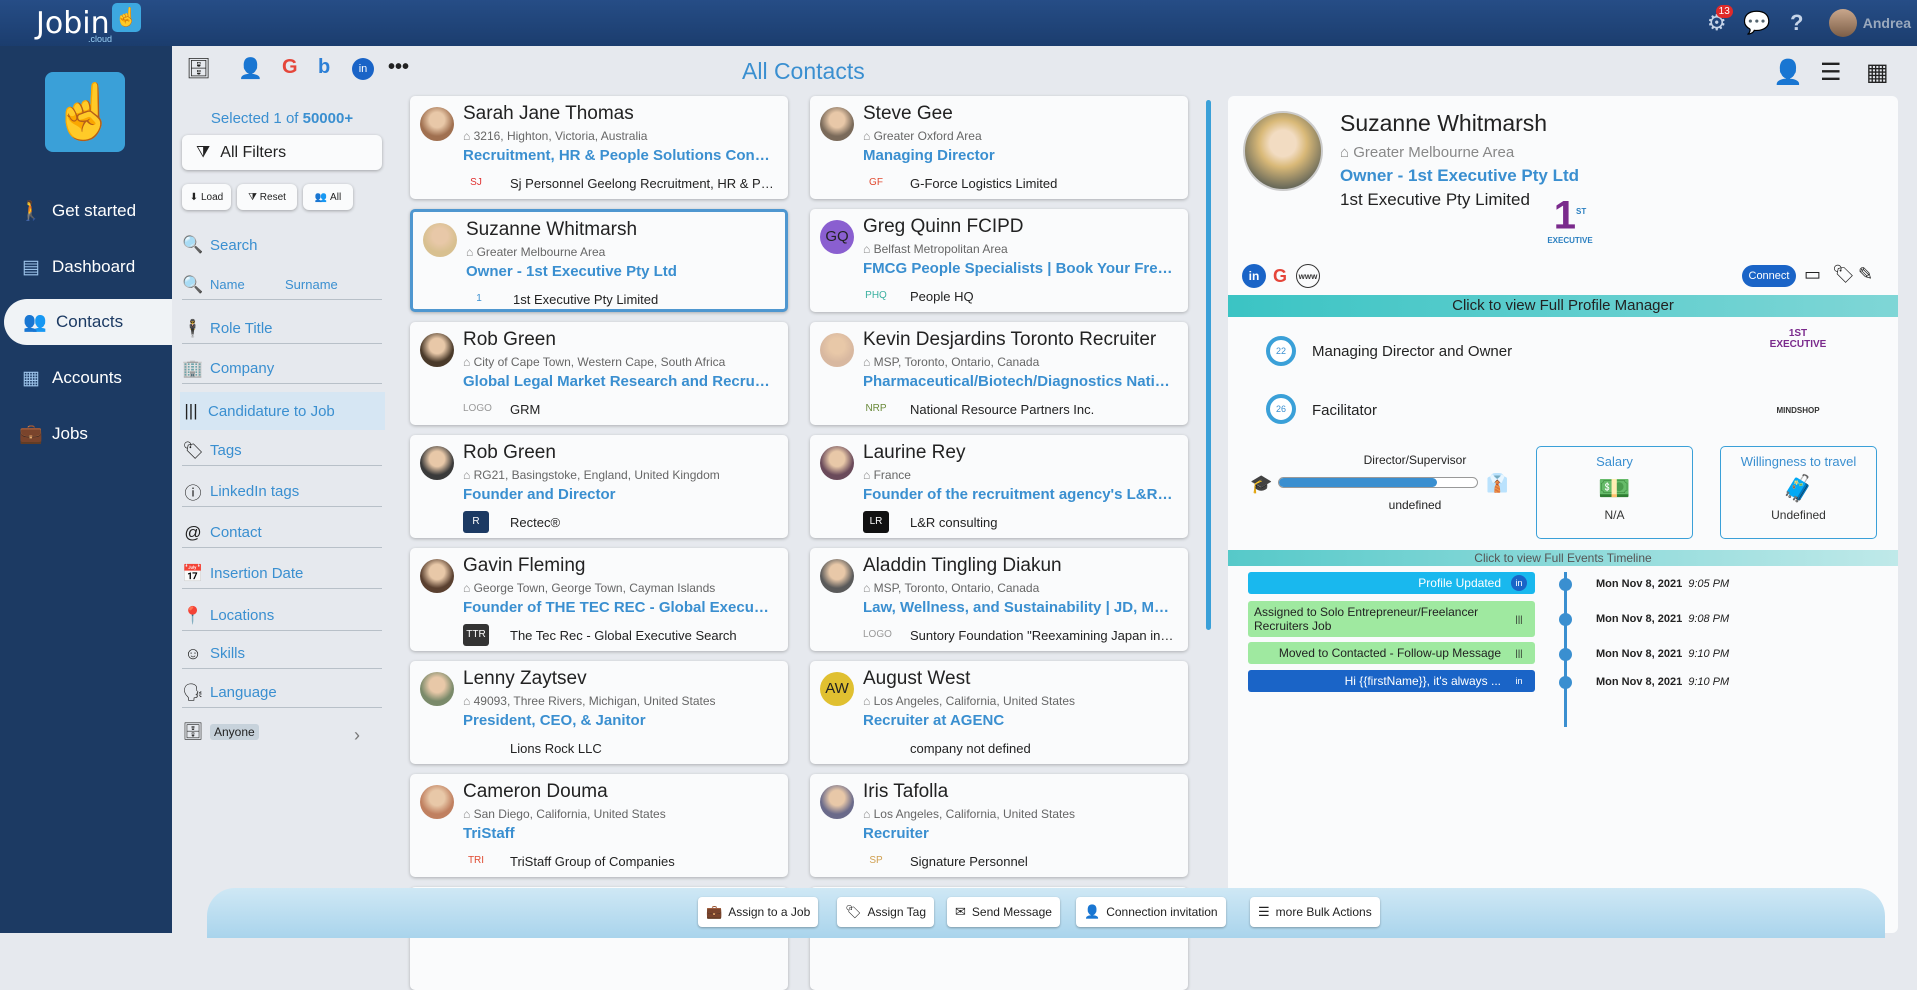 The image size is (1917, 990). I want to click on chat-icon: 💬, so click(1757, 23).